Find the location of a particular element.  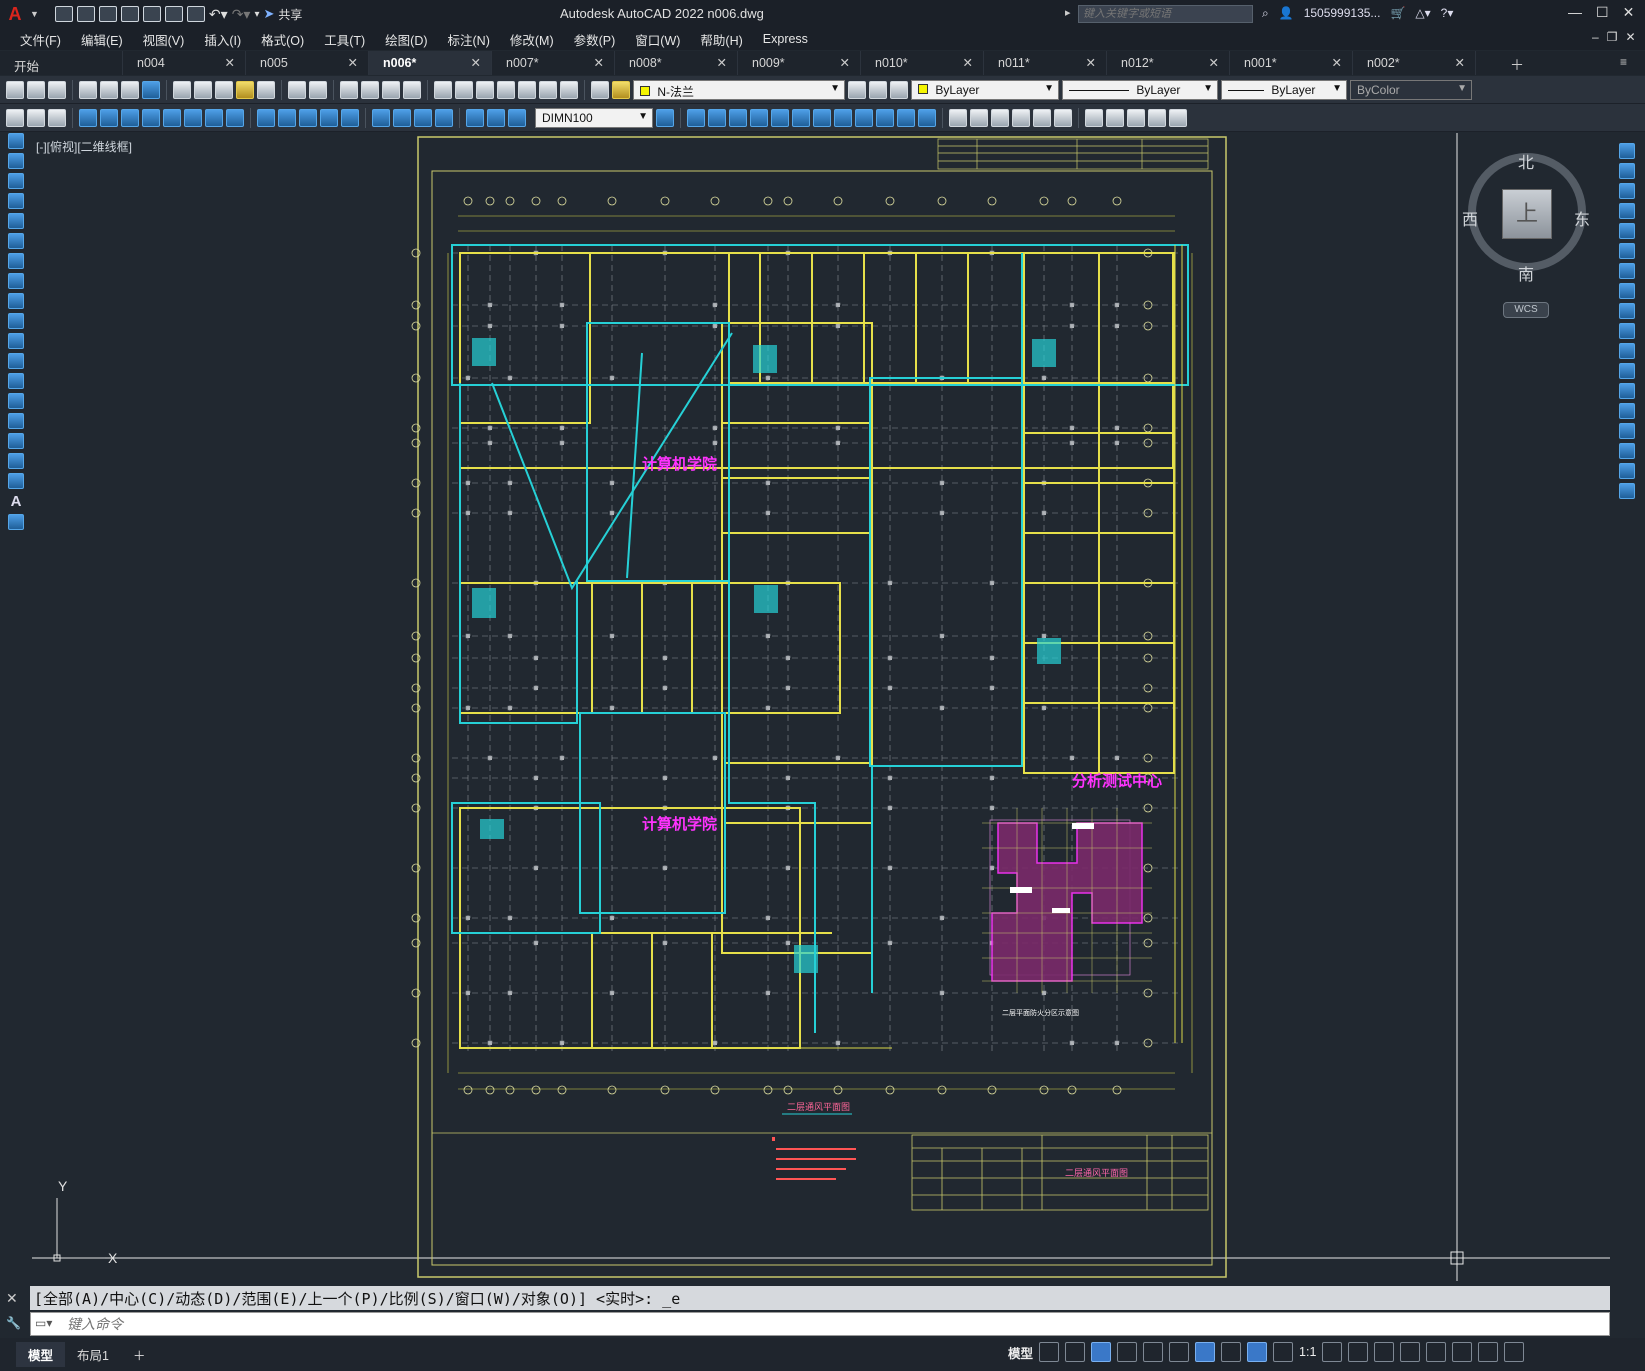

rotate-icon is located at coordinates (1627, 271).